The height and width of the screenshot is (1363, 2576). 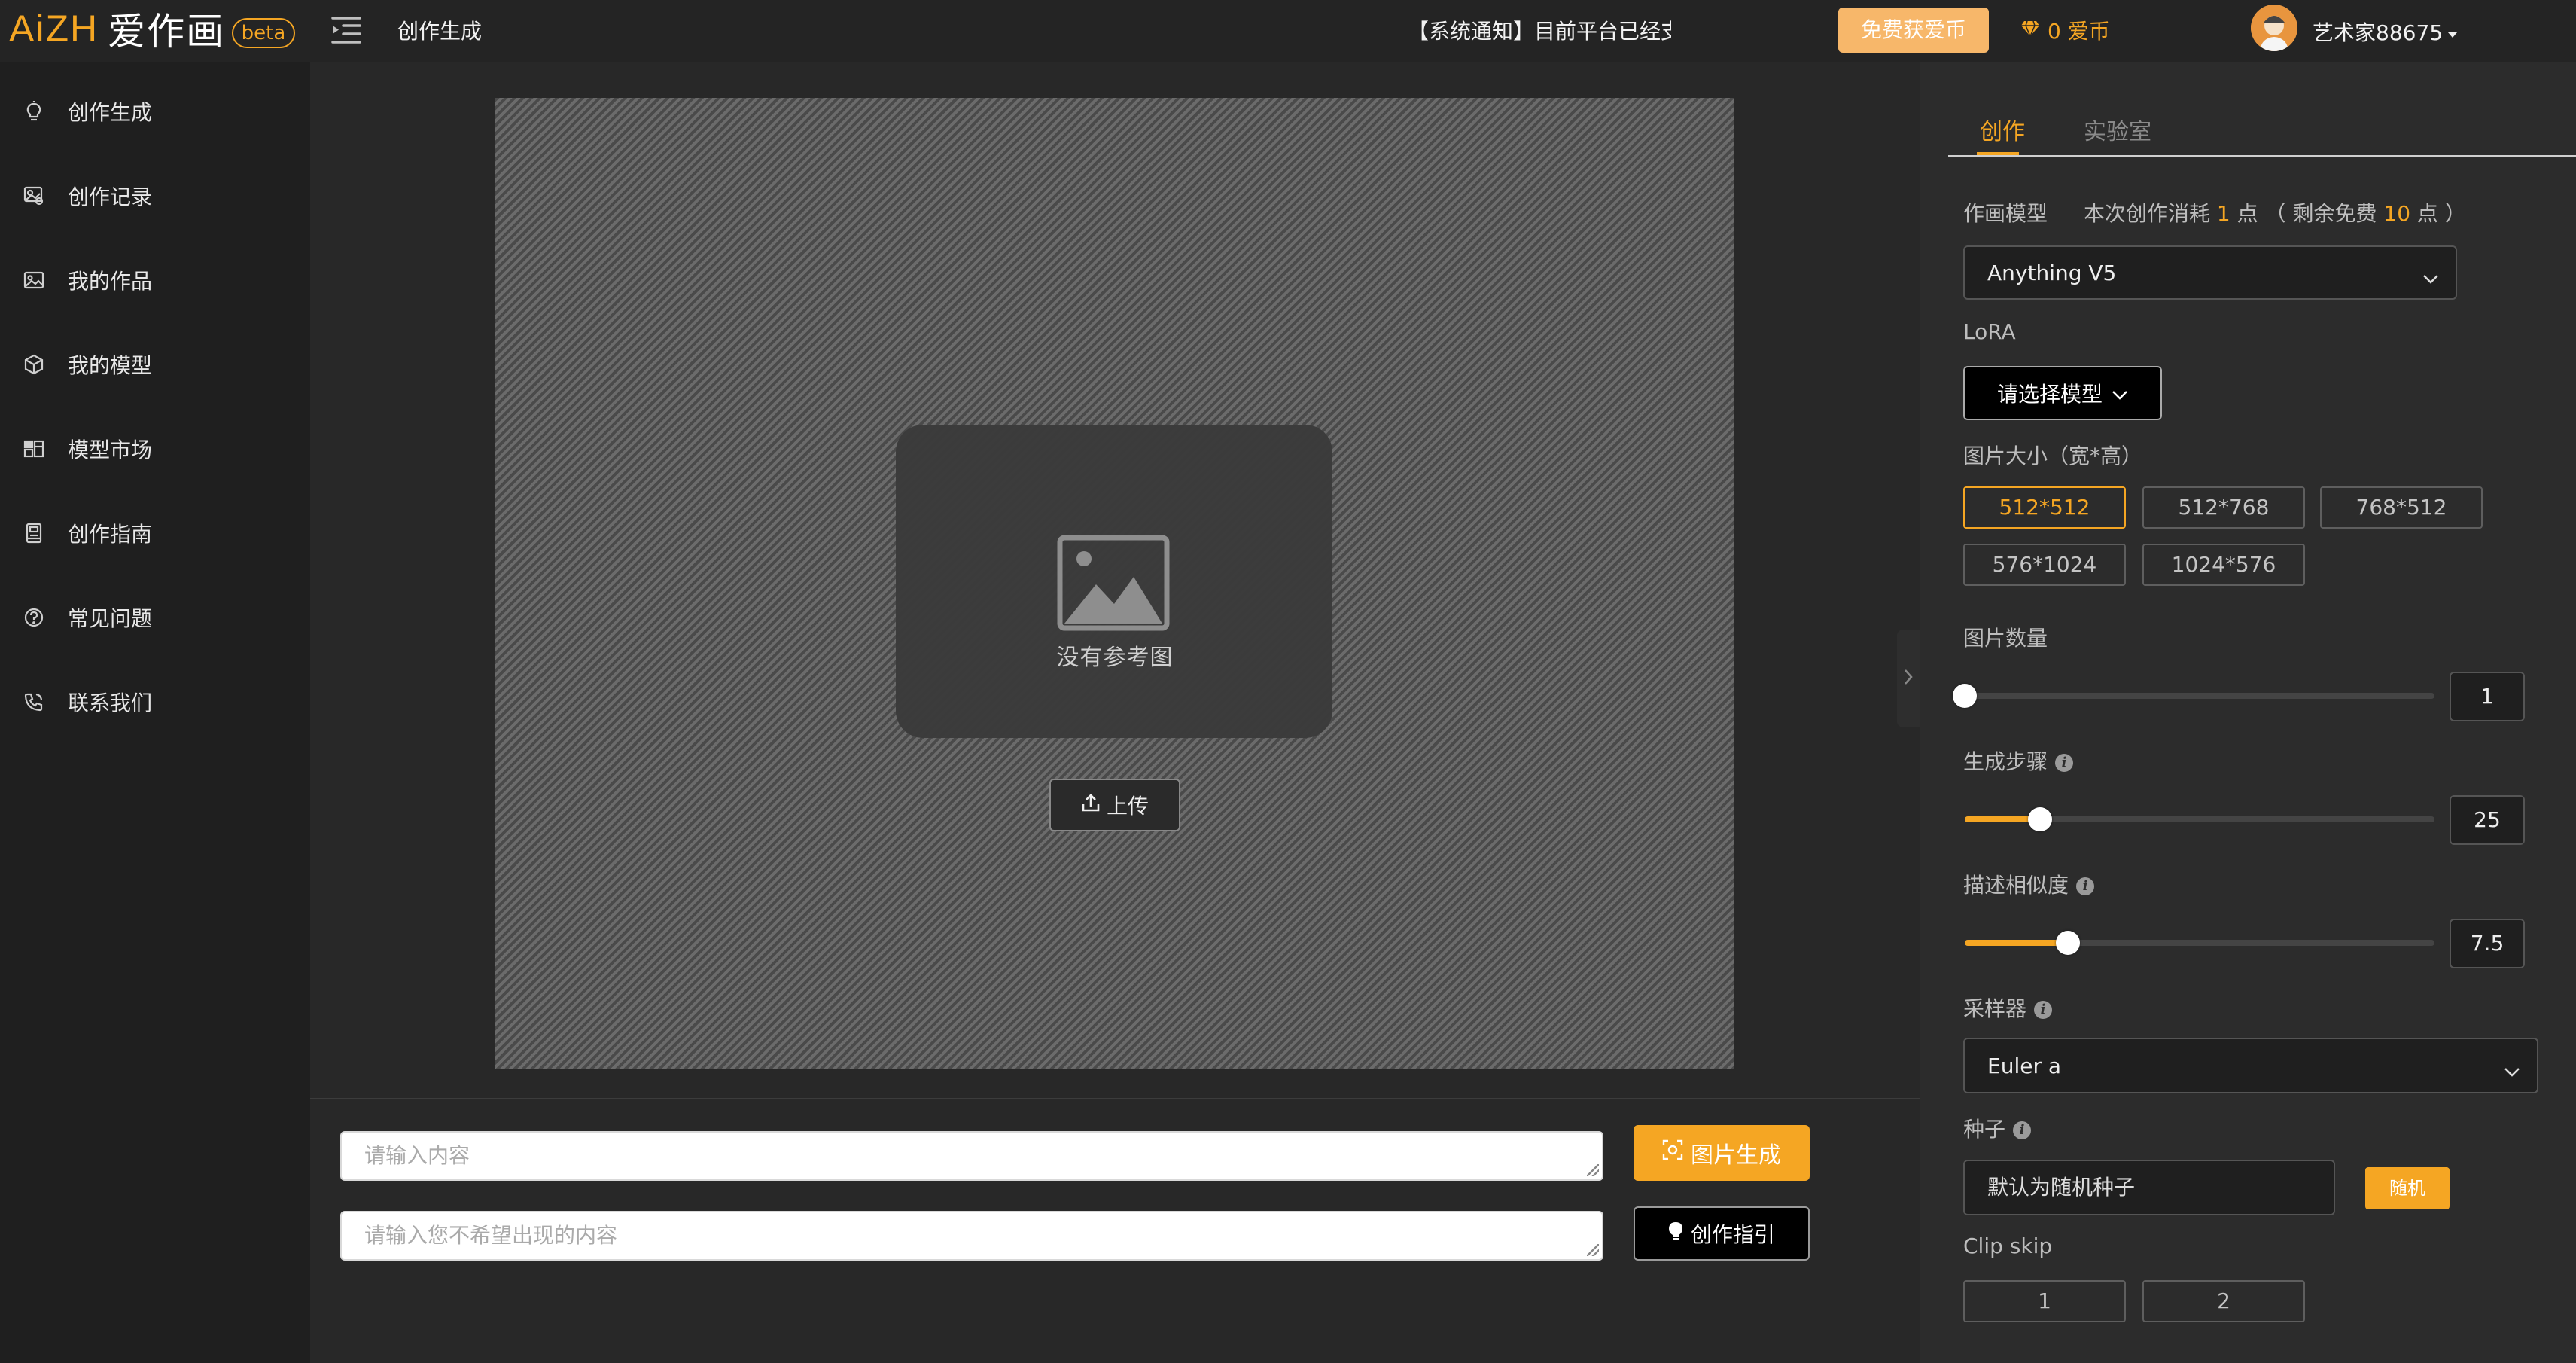 I want to click on sidebar: 创作生成 创作记录 我的作品 我的模型 模型市场 创作指南 常见问题 联系我们, so click(x=155, y=712).